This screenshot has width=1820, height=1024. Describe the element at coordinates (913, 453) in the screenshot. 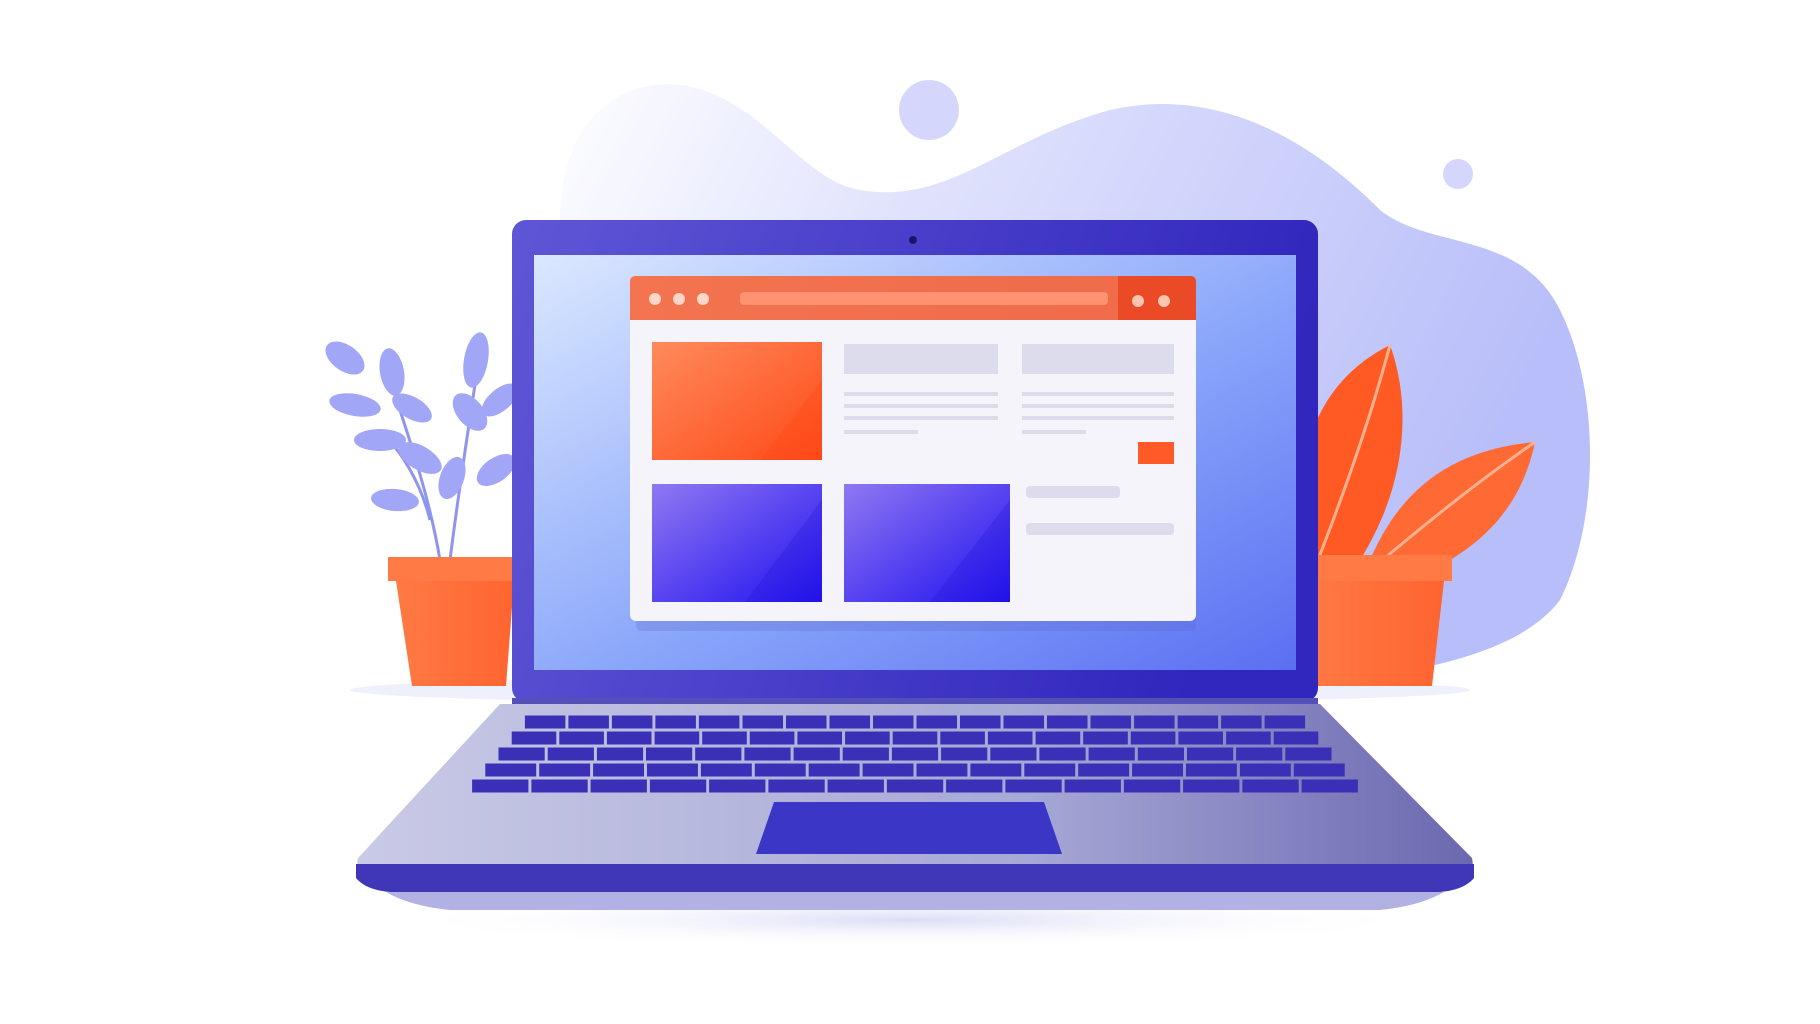

I see `browser-window-icon` at that location.